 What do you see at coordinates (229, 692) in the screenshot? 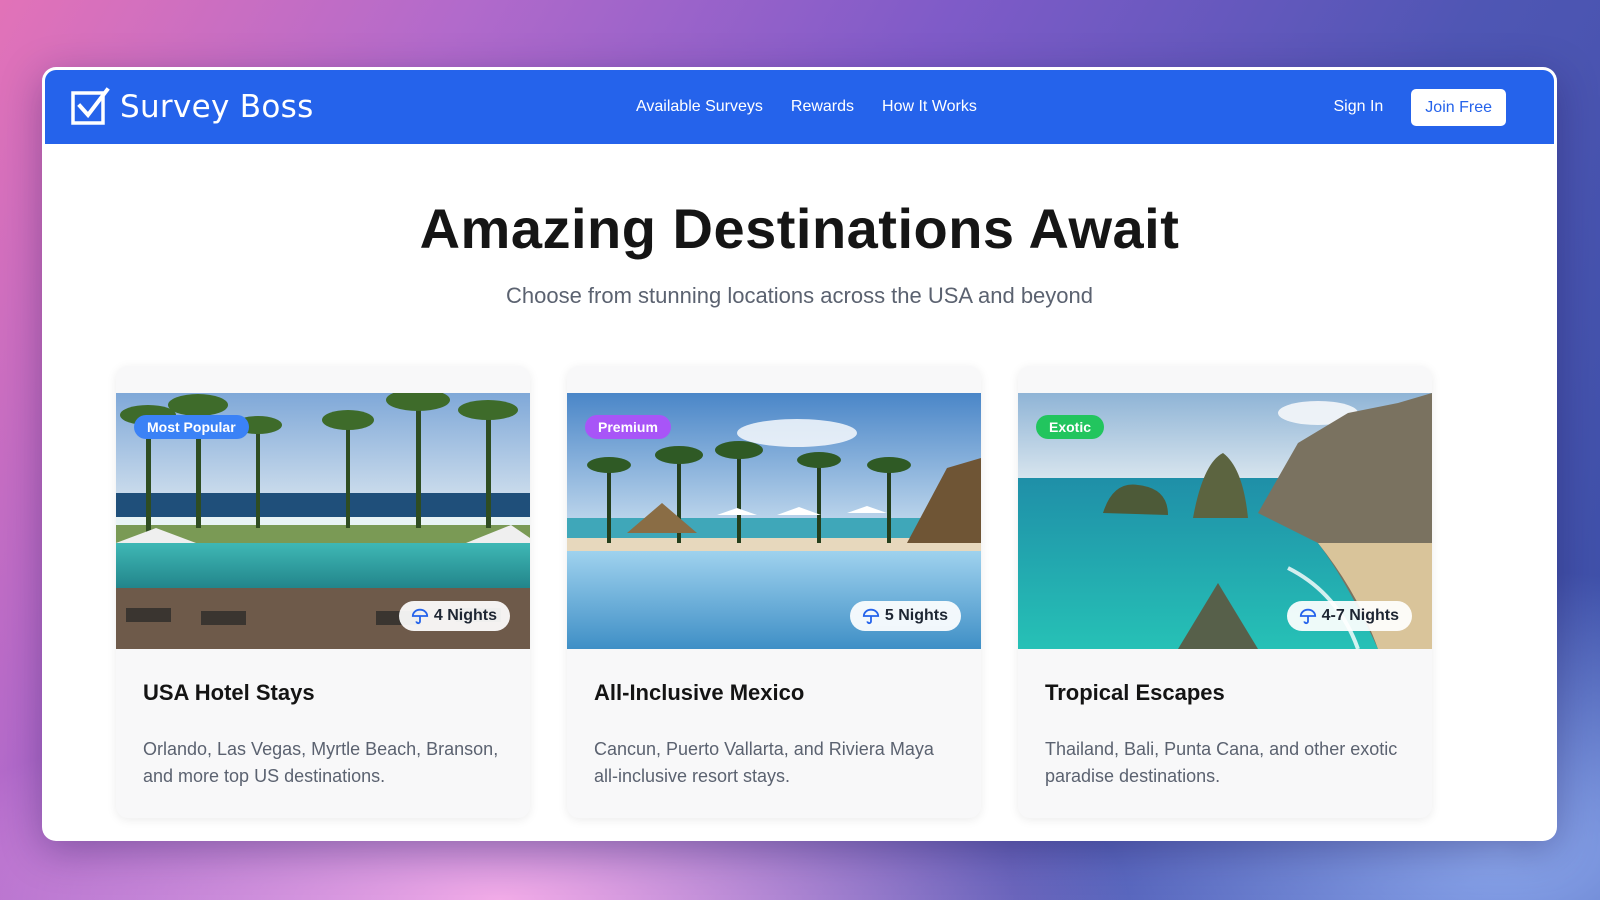
I see `card-title: USA Hotel Stays` at bounding box center [229, 692].